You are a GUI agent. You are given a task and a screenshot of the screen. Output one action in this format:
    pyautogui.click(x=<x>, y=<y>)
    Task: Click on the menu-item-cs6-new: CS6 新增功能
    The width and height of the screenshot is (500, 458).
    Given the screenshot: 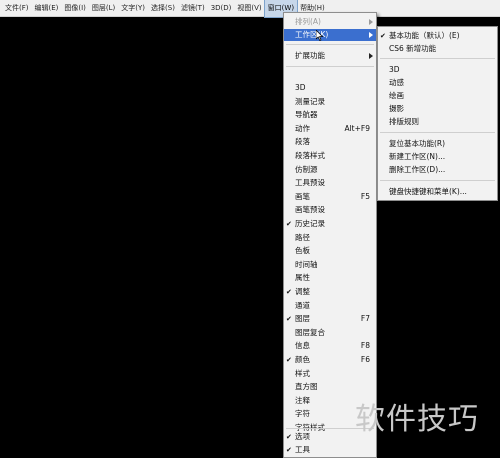 What is the action you would take?
    pyautogui.click(x=437, y=49)
    